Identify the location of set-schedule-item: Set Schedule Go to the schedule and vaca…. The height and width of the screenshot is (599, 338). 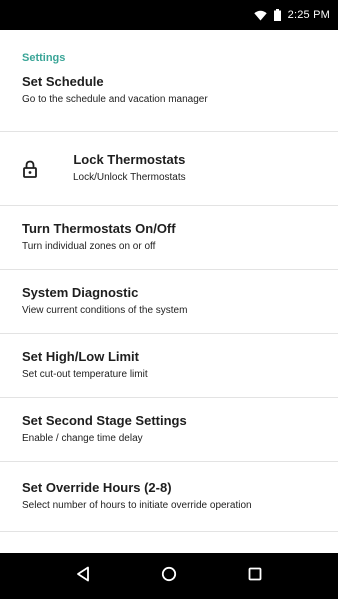
(169, 103).